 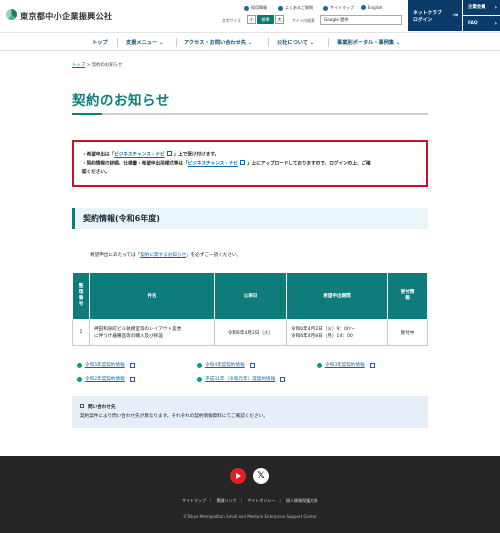 What do you see at coordinates (361, 20) in the screenshot?
I see `search-input: Google 提供` at bounding box center [361, 20].